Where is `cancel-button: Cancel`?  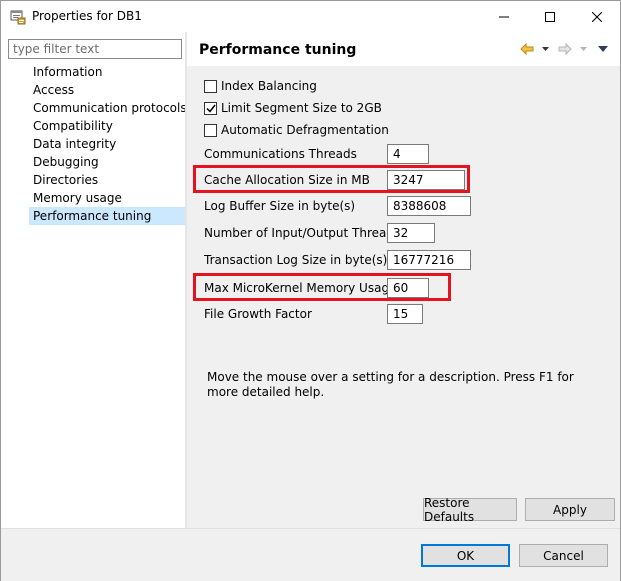 cancel-button: Cancel is located at coordinates (563, 555).